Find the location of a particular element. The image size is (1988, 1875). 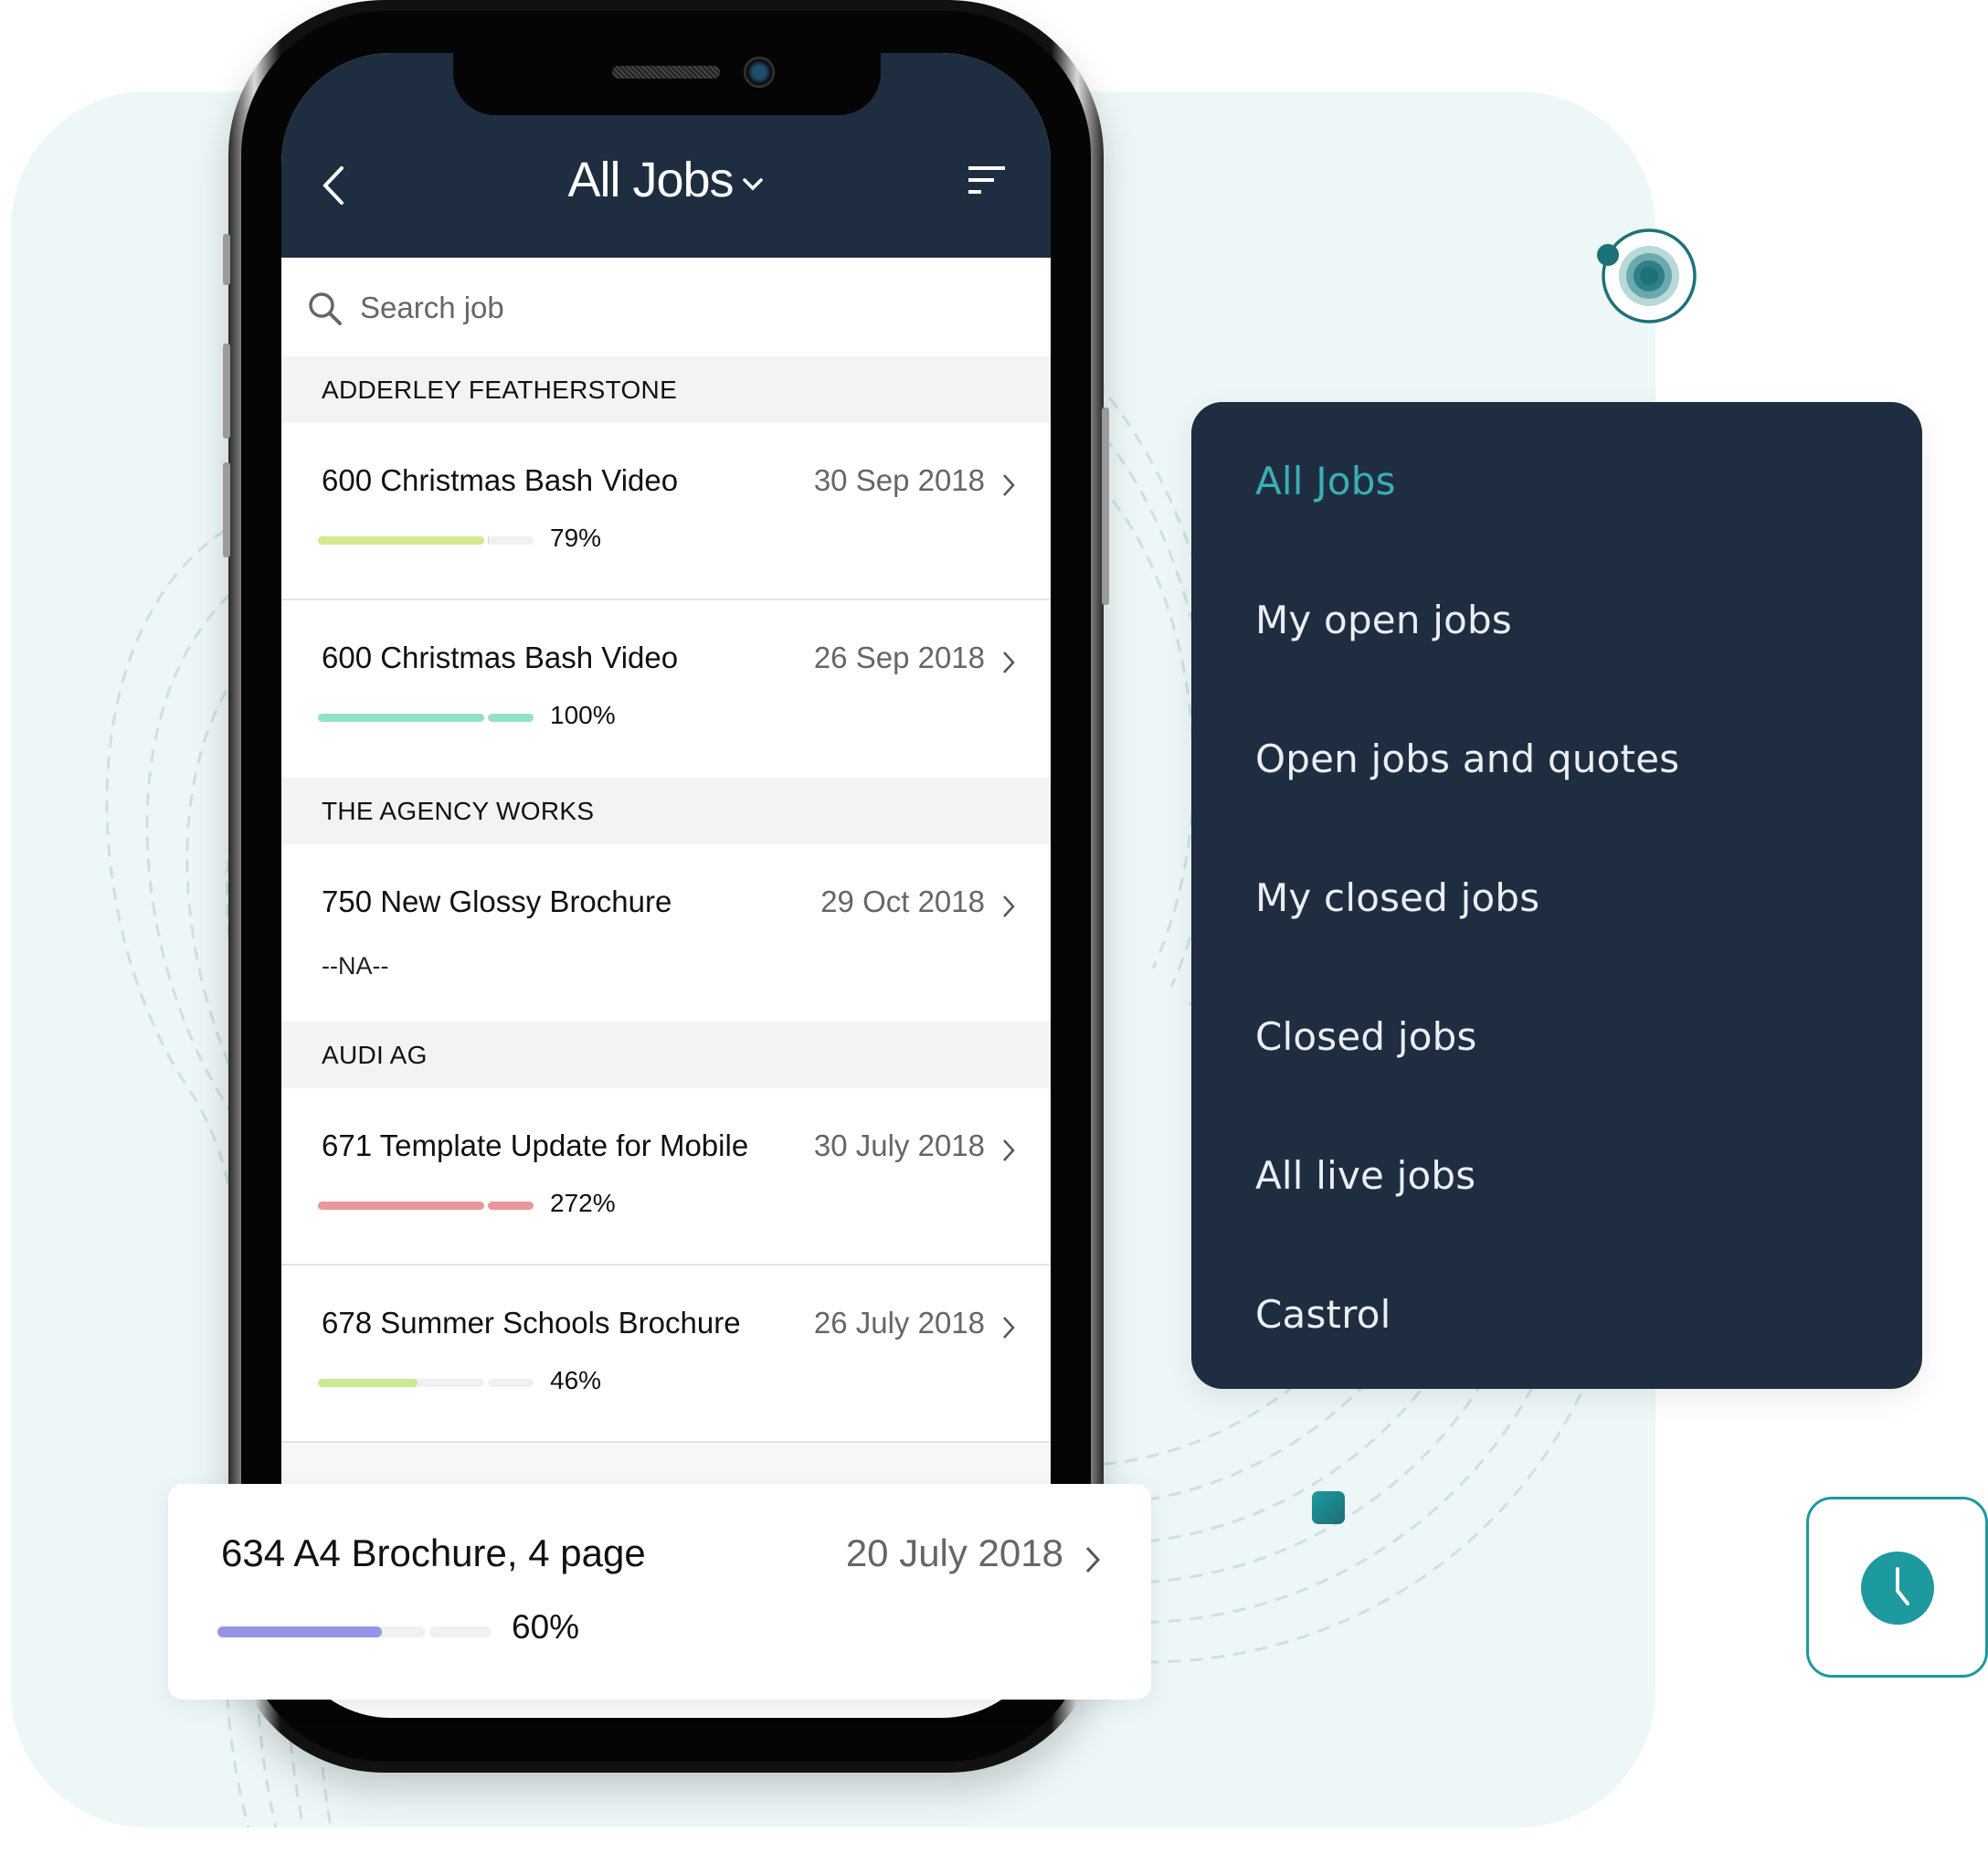

job-date: 30 Sep 2018 is located at coordinates (899, 480).